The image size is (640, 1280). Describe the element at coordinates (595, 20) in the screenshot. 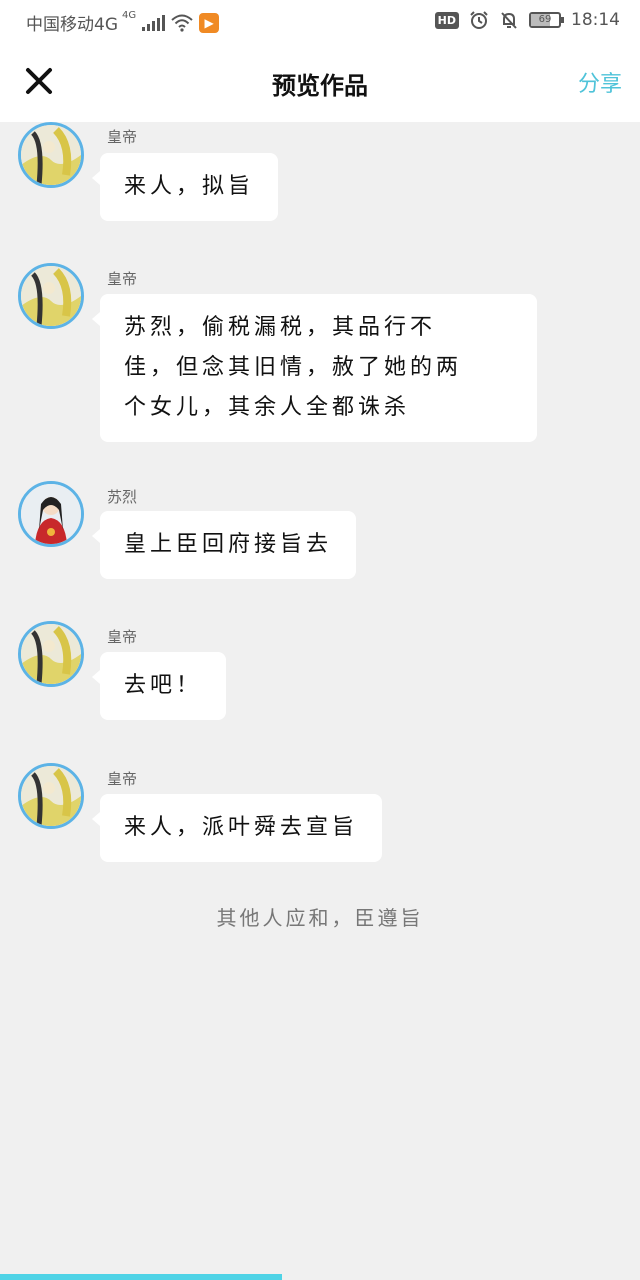

I see `clock: 18:14` at that location.